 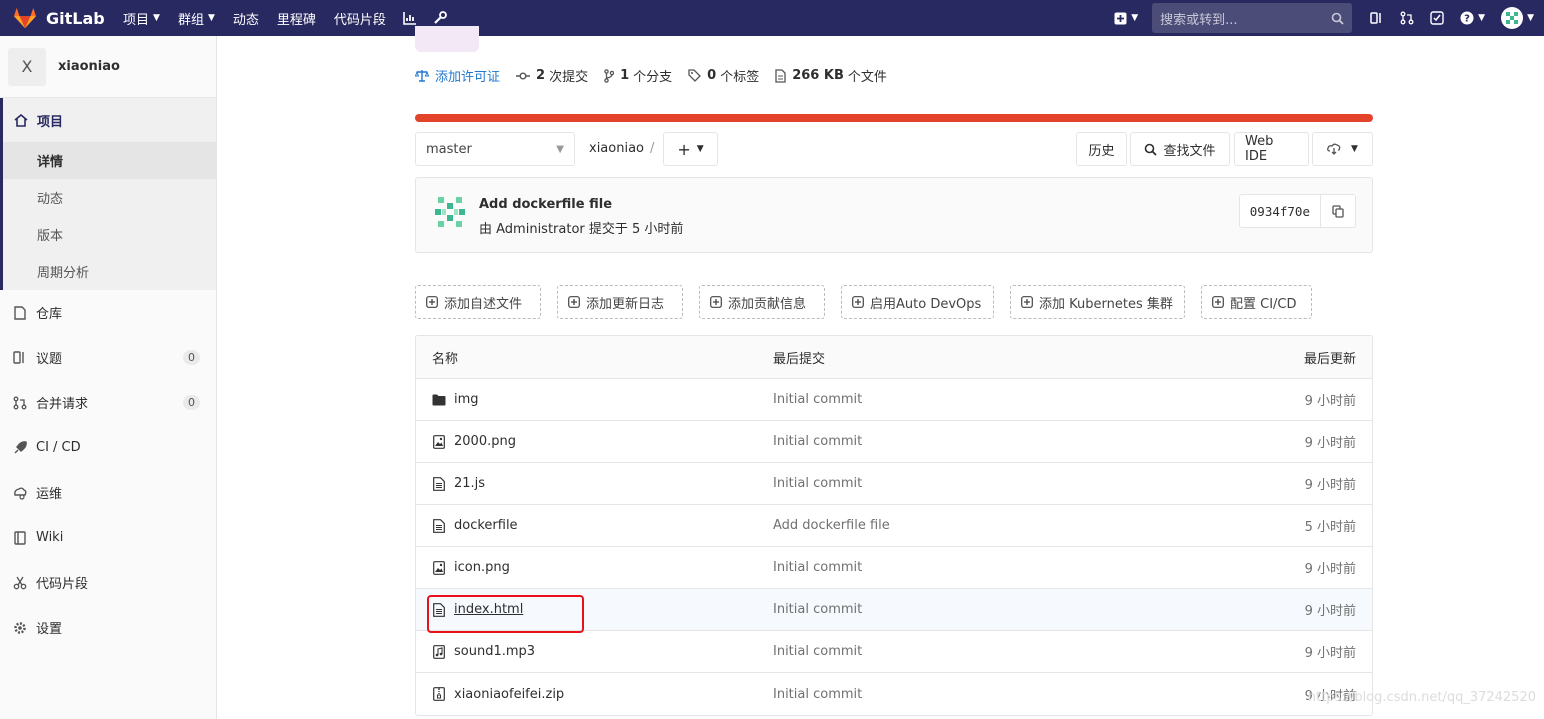 I want to click on history-button: 历史, so click(x=1101, y=149).